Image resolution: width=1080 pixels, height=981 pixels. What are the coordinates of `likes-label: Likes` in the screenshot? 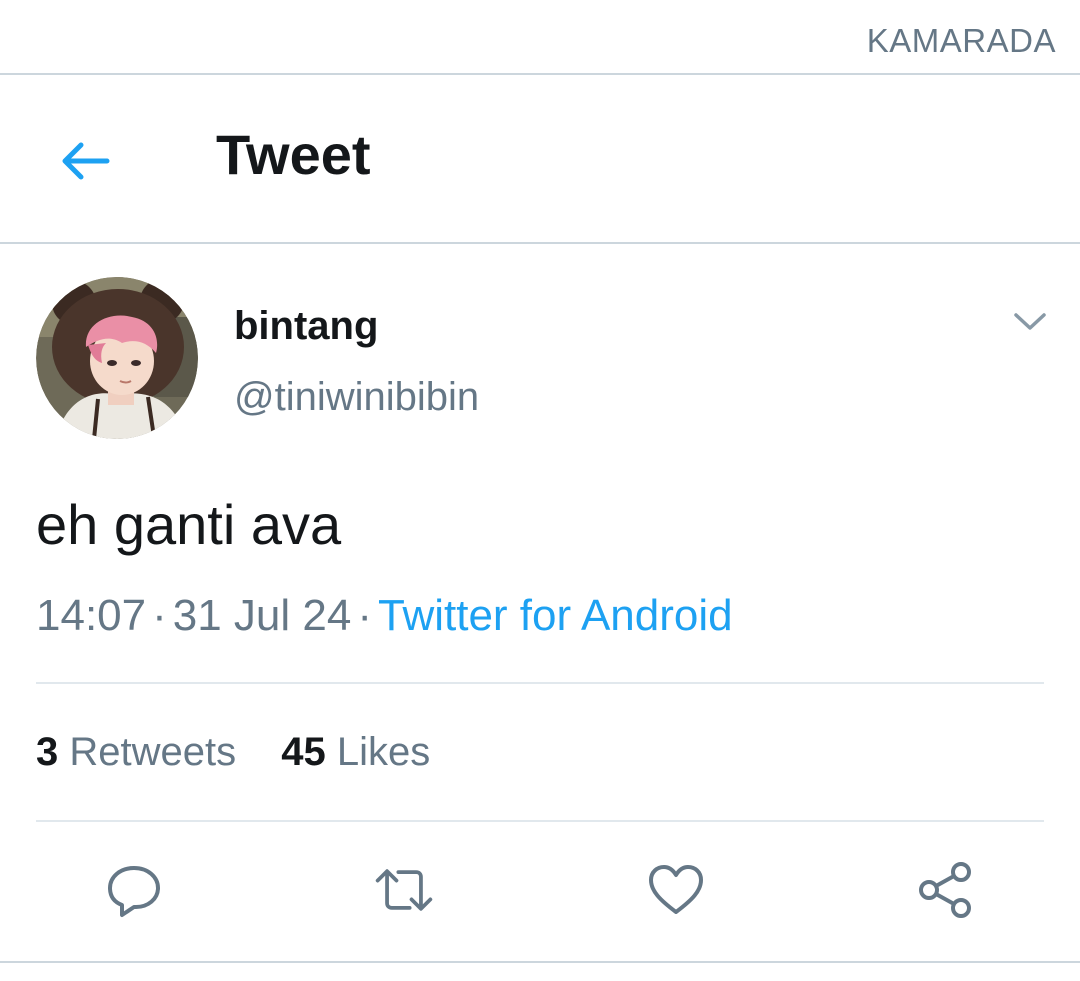 It's located at (383, 752).